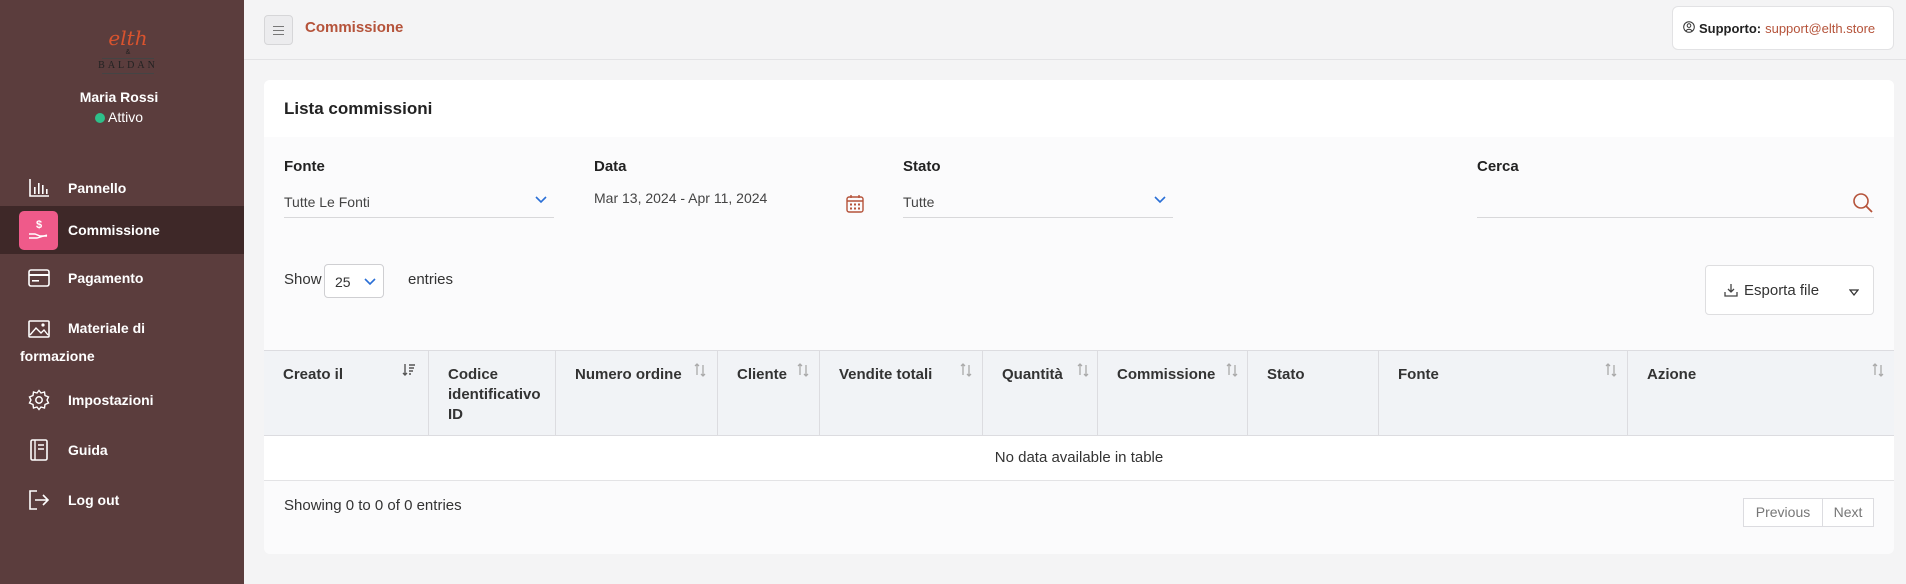  What do you see at coordinates (119, 97) in the screenshot?
I see `user-name: Maria Rossi` at bounding box center [119, 97].